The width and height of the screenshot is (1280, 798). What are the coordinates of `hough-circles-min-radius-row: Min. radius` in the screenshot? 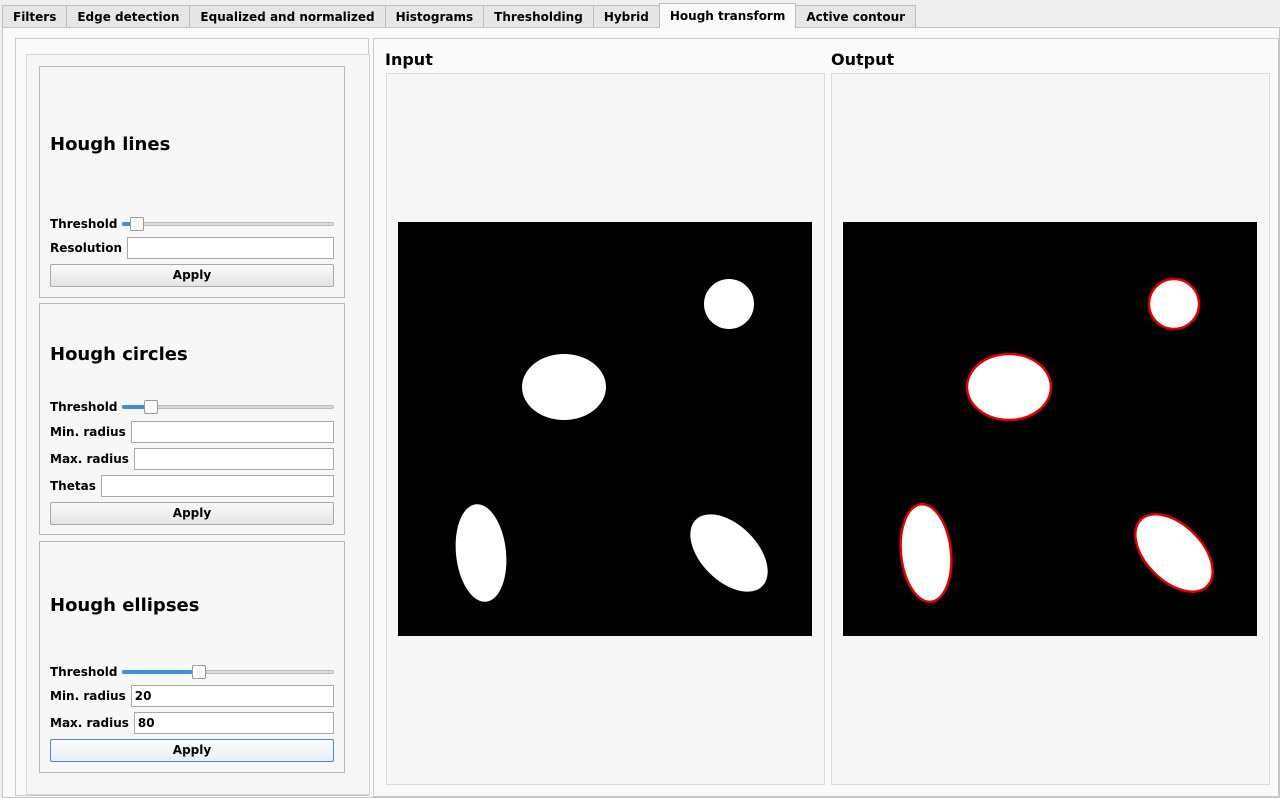 It's located at (192, 432).